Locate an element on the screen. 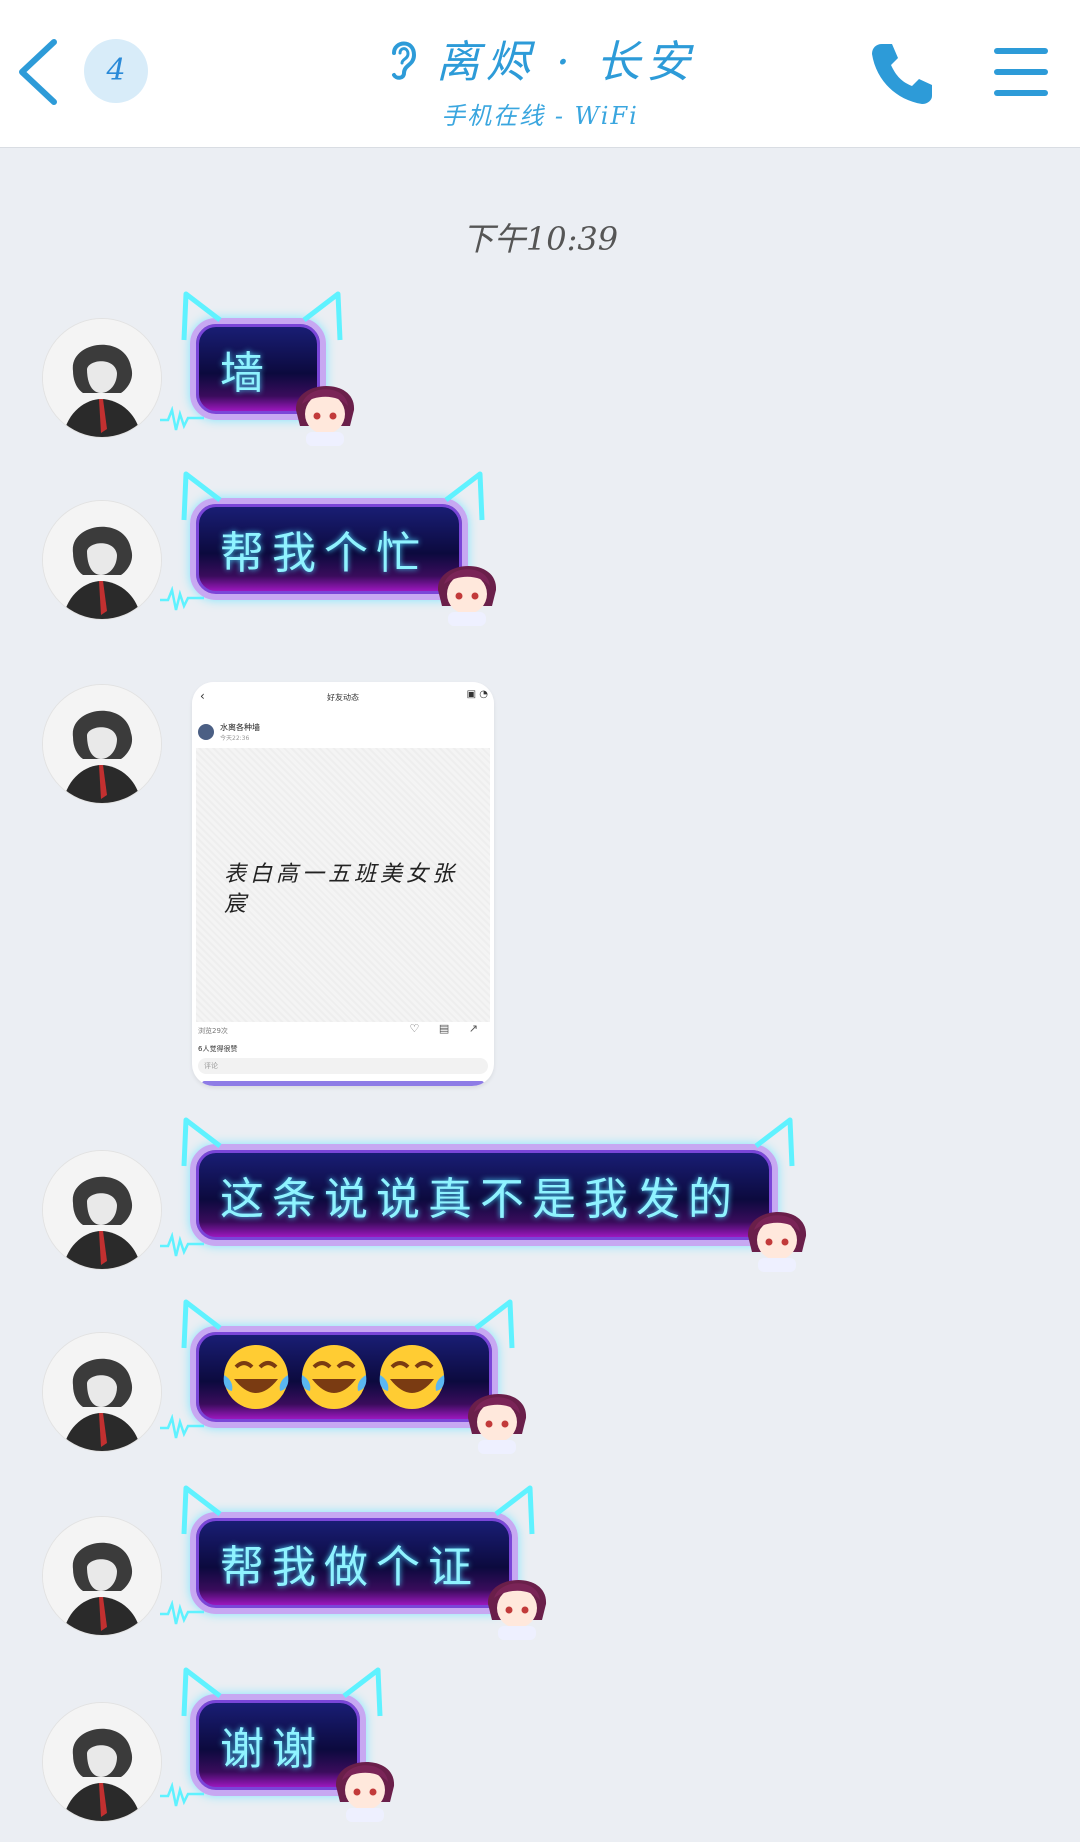 This screenshot has height=1842, width=1080. ear-icon is located at coordinates (404, 60).